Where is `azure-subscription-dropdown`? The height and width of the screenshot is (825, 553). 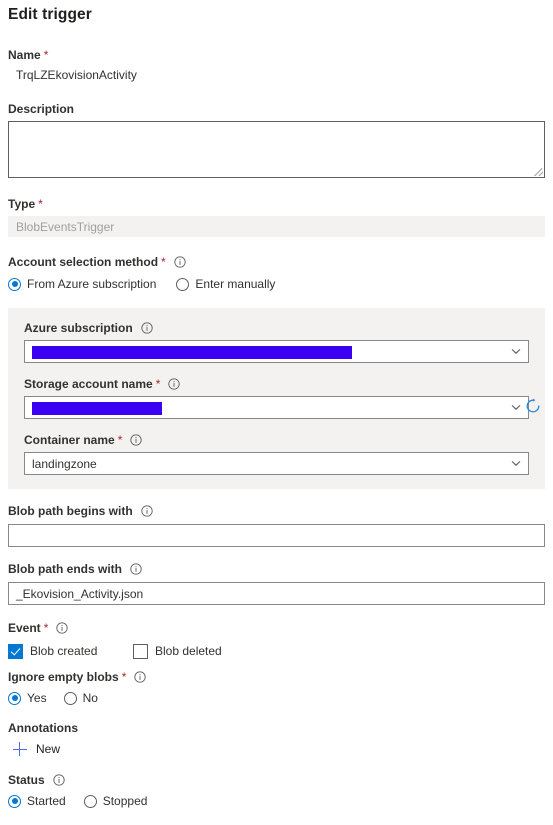
azure-subscription-dropdown is located at coordinates (276, 351).